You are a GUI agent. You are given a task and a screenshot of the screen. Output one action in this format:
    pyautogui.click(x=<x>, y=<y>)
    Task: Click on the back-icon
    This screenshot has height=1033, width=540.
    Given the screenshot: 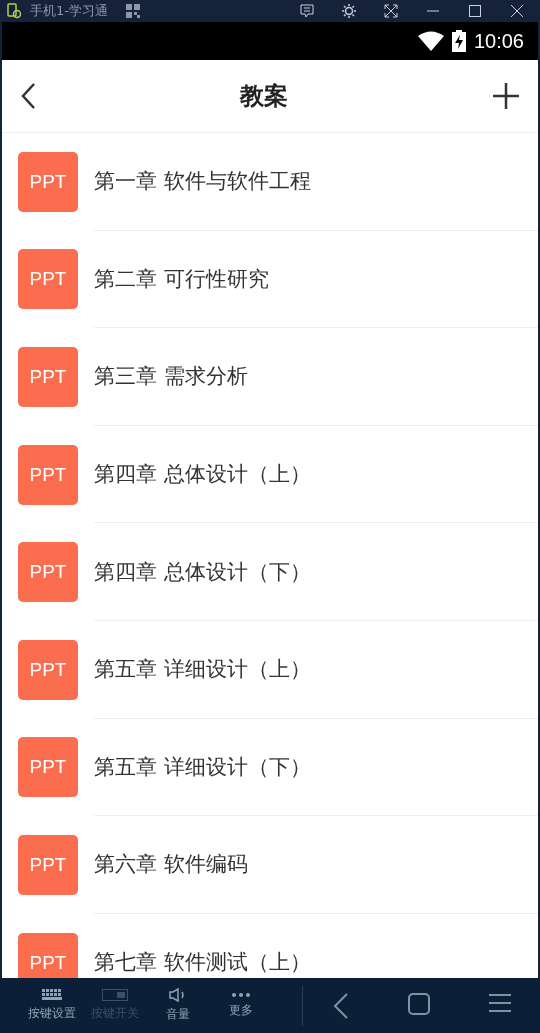 What is the action you would take?
    pyautogui.click(x=340, y=1005)
    